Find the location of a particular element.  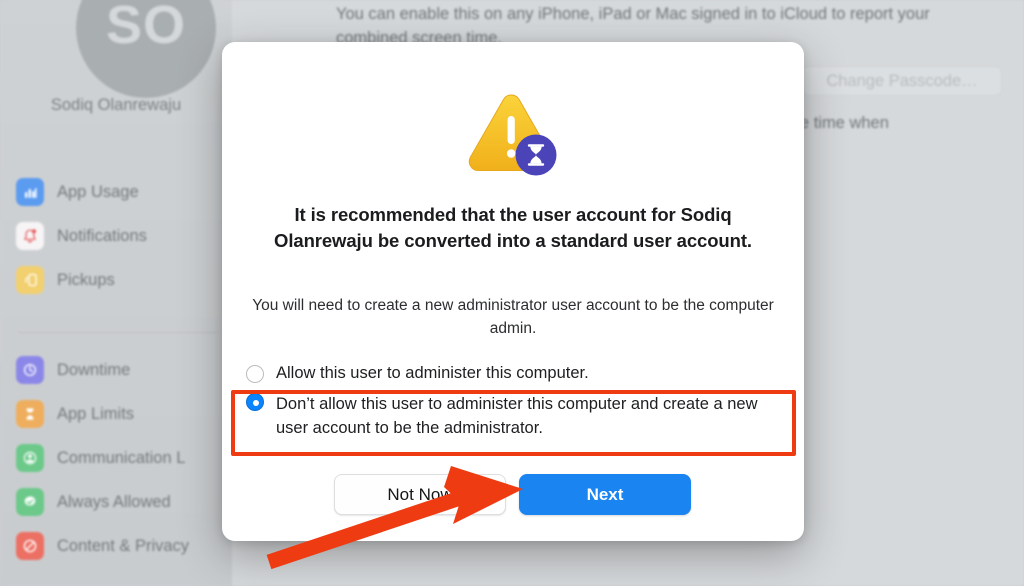

sidebar-item-communication-limits: Communication L is located at coordinates (116, 458).